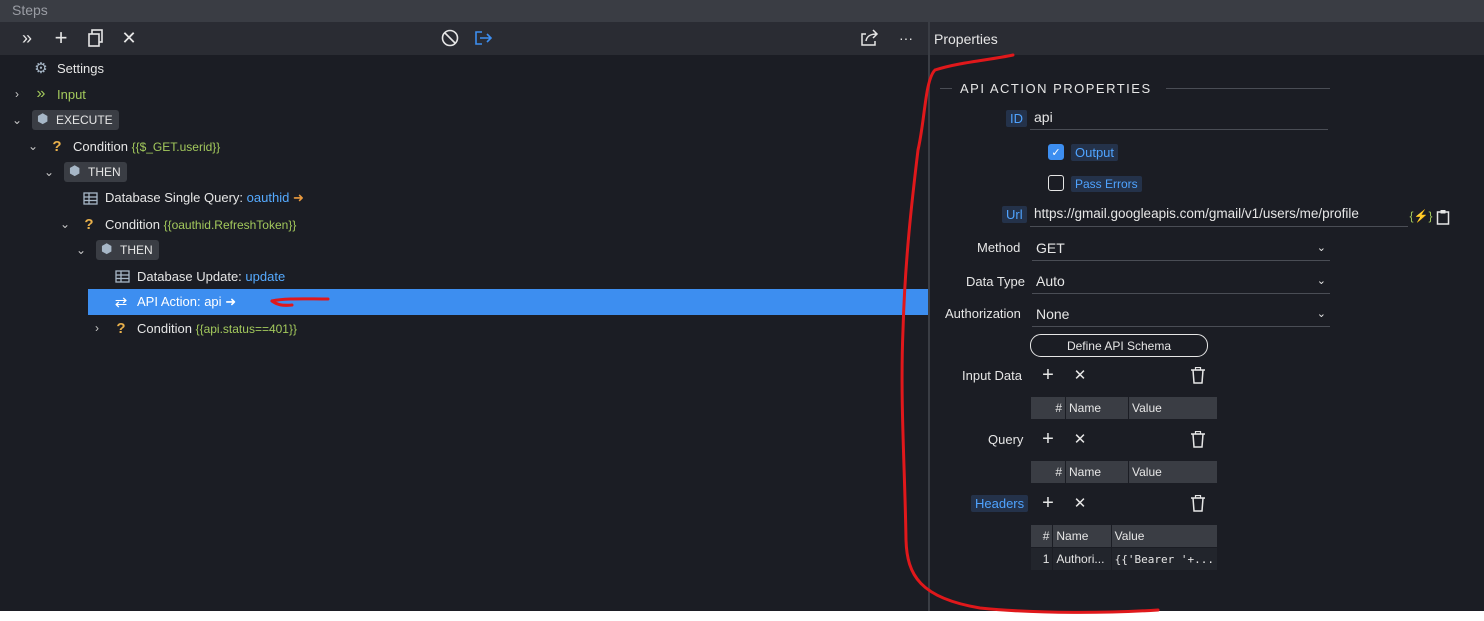  What do you see at coordinates (300, 300) in the screenshot?
I see `annotation-arrow` at bounding box center [300, 300].